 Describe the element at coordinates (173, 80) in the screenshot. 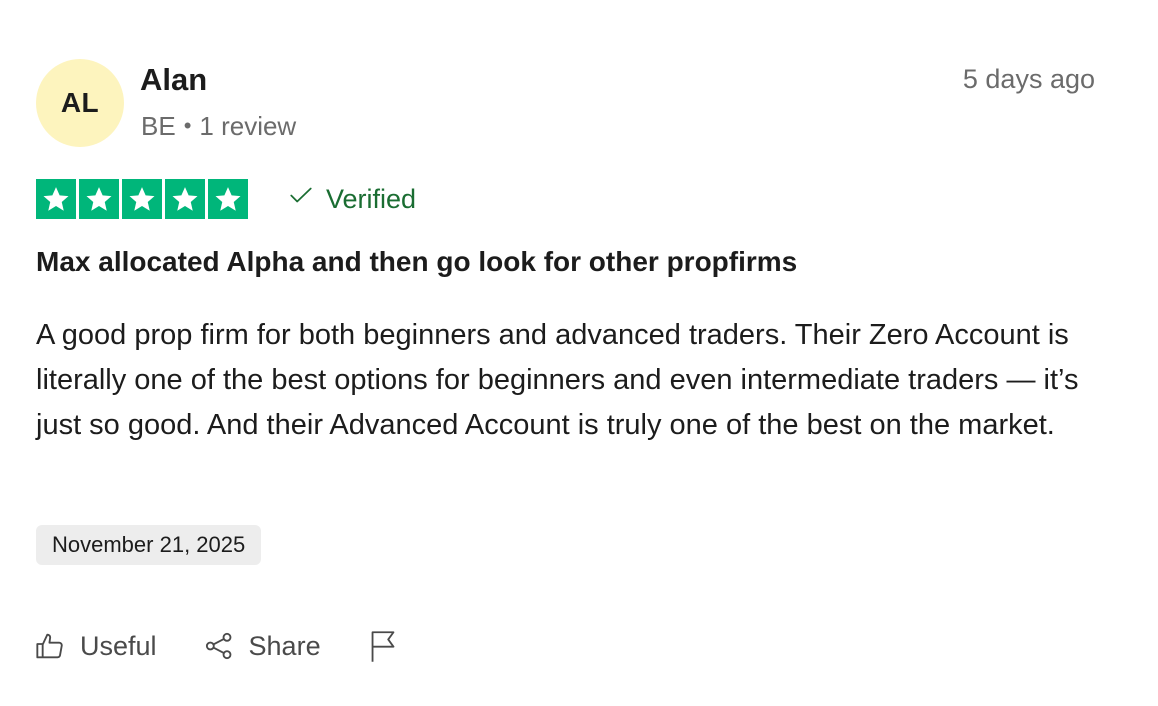

I see `reviewer-name: Alan` at that location.